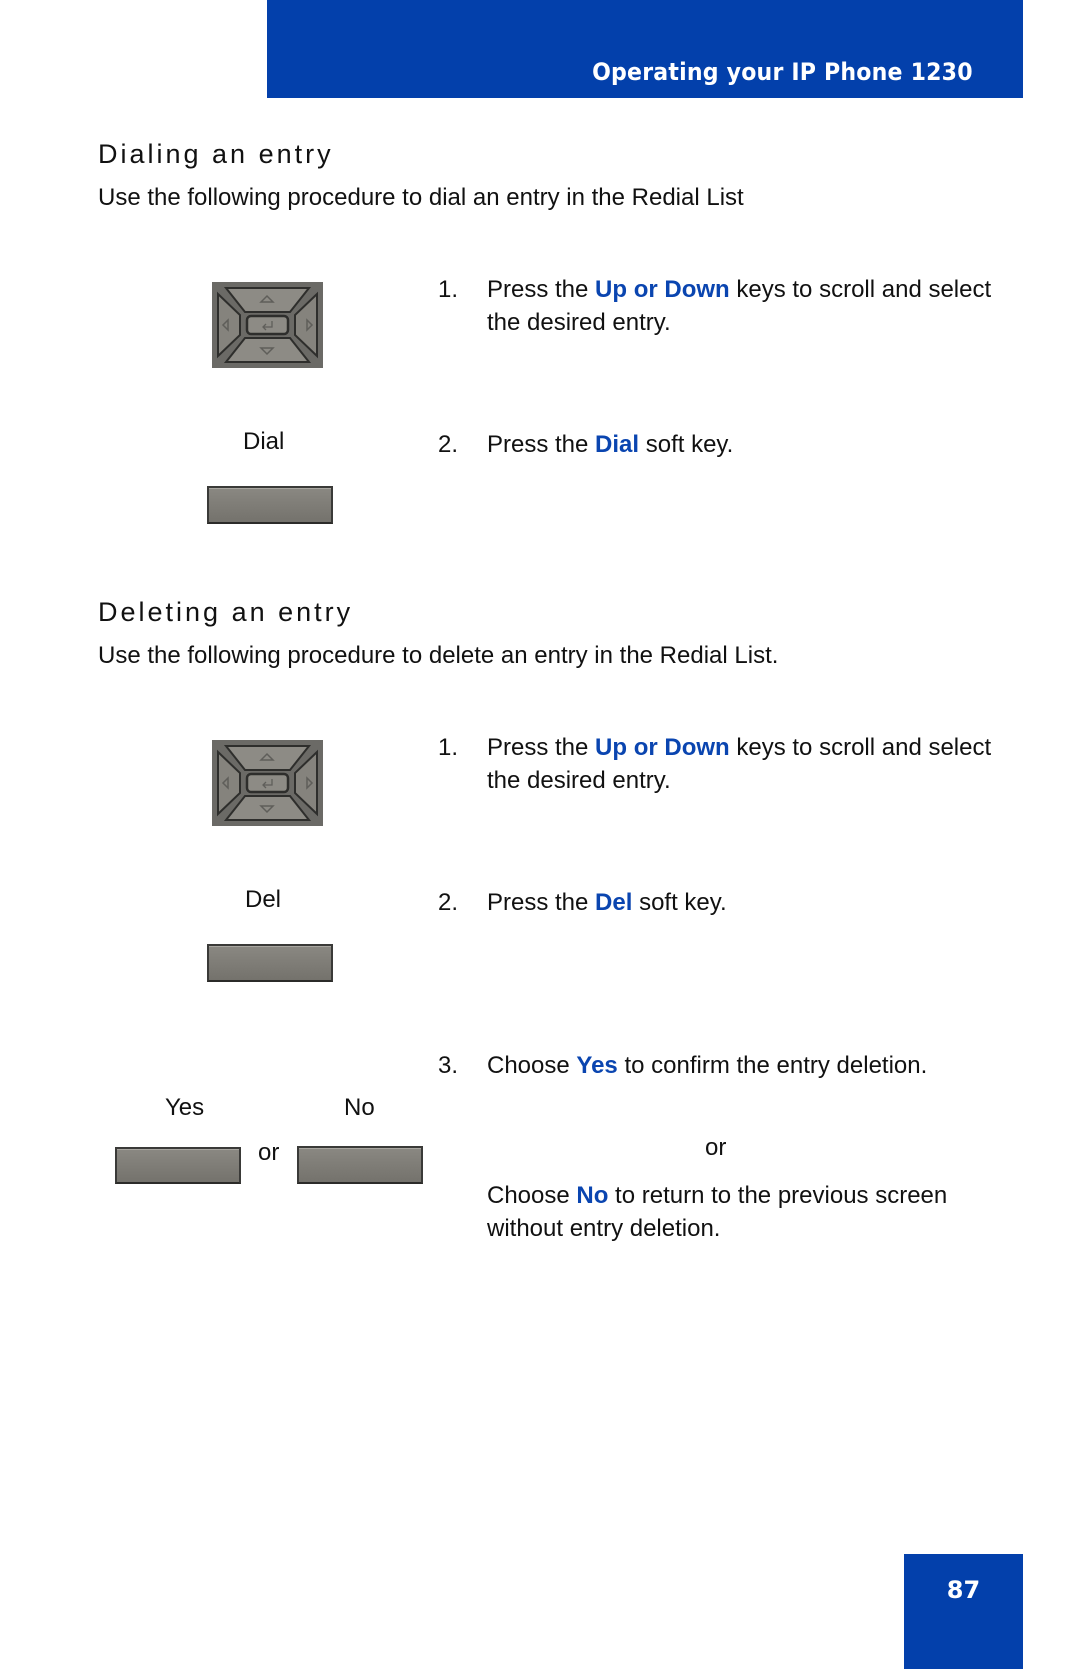 The height and width of the screenshot is (1669, 1080). Describe the element at coordinates (592, 1195) in the screenshot. I see `key-highlight-no: No` at that location.